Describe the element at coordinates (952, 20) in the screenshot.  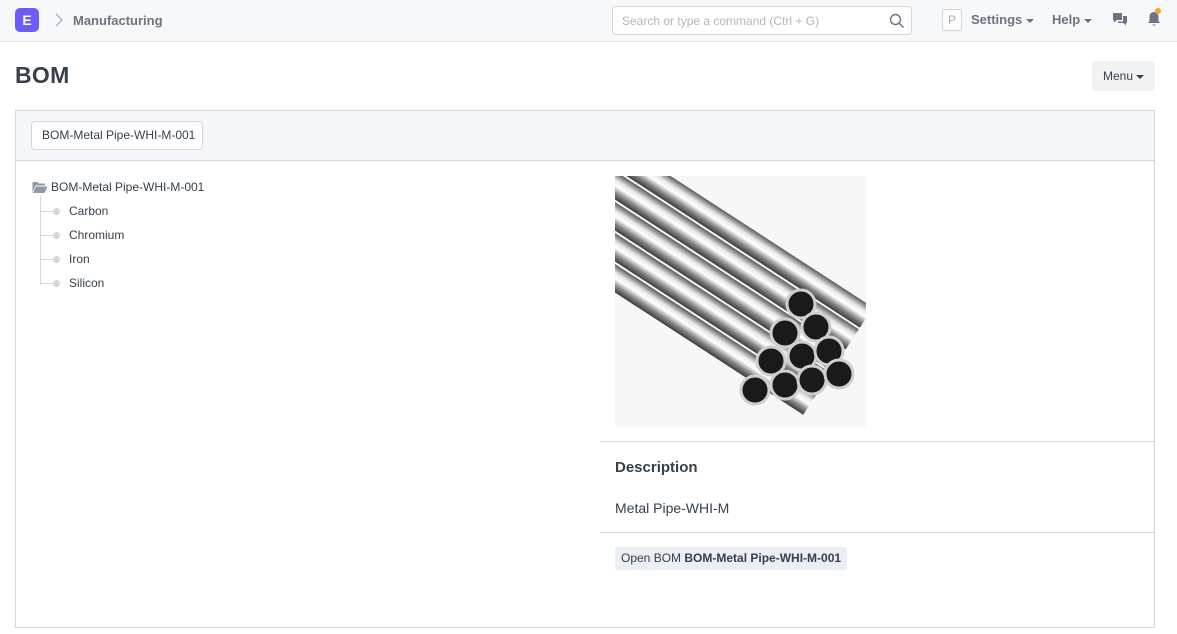
I see `avatar: P` at that location.